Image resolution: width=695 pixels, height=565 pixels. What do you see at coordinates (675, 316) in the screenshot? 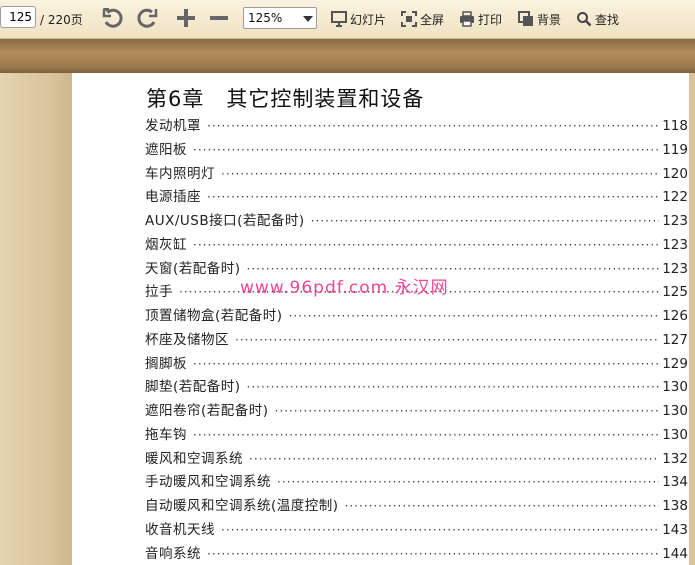
I see `toc-page-number: 126` at bounding box center [675, 316].